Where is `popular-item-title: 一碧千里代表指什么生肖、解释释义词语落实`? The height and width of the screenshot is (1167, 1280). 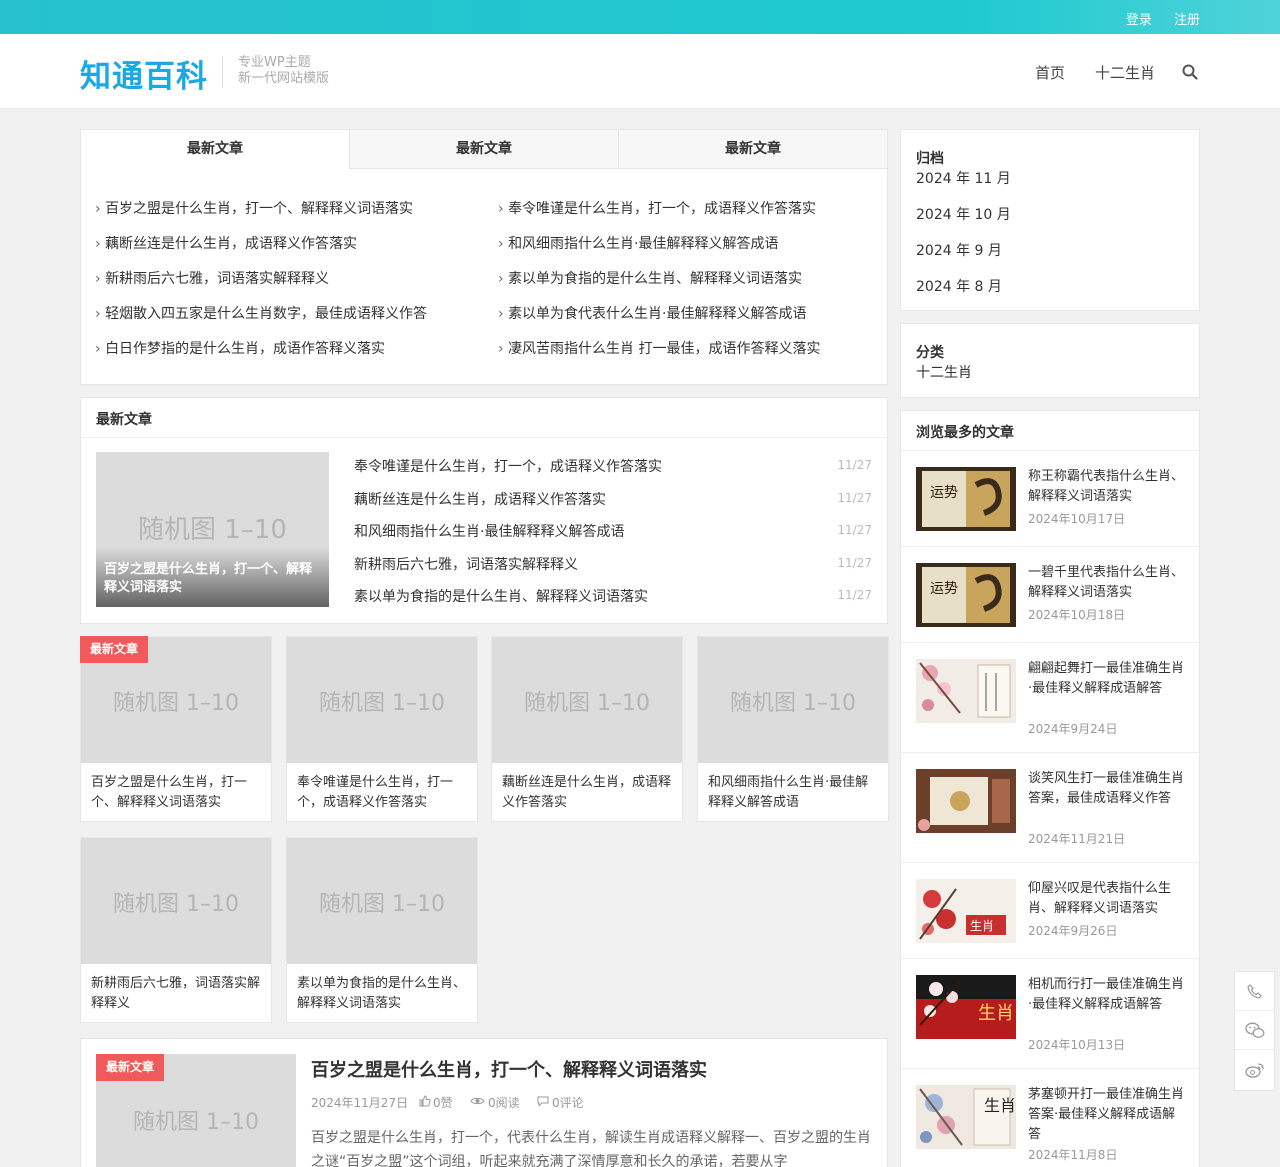
popular-item-title: 一碧千里代表指什么生肖、解释释义词语落实 is located at coordinates (1108, 583).